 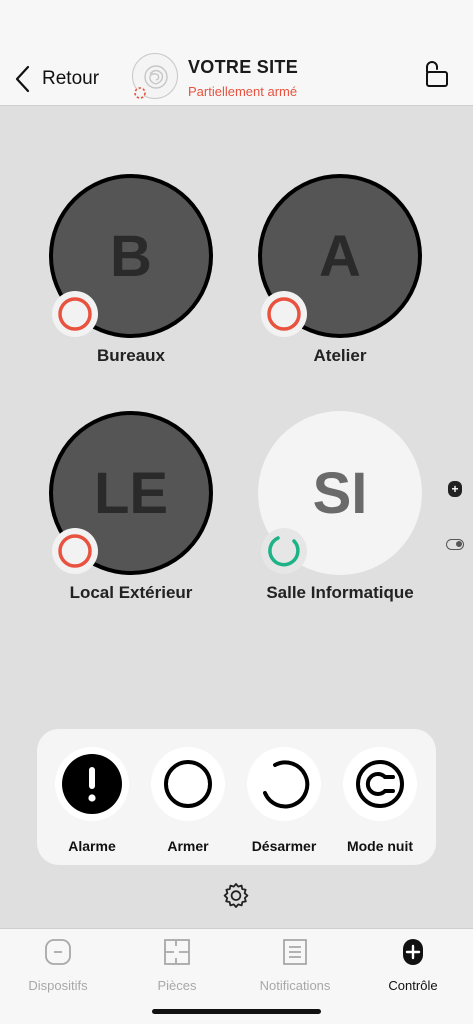 I want to click on action-label: Mode nuit, so click(x=380, y=846).